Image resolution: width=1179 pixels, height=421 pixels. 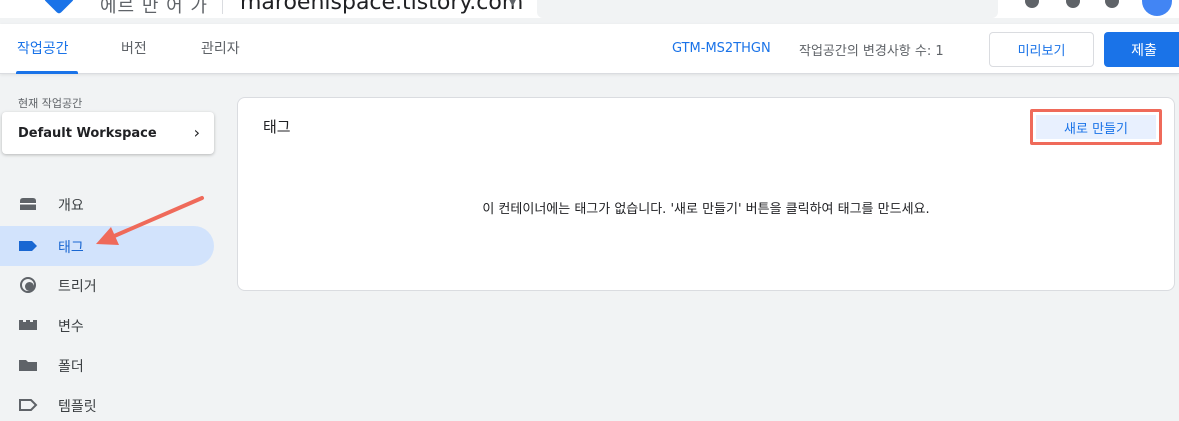 I want to click on current-workspace-label: 현재 작업공간, so click(x=50, y=103).